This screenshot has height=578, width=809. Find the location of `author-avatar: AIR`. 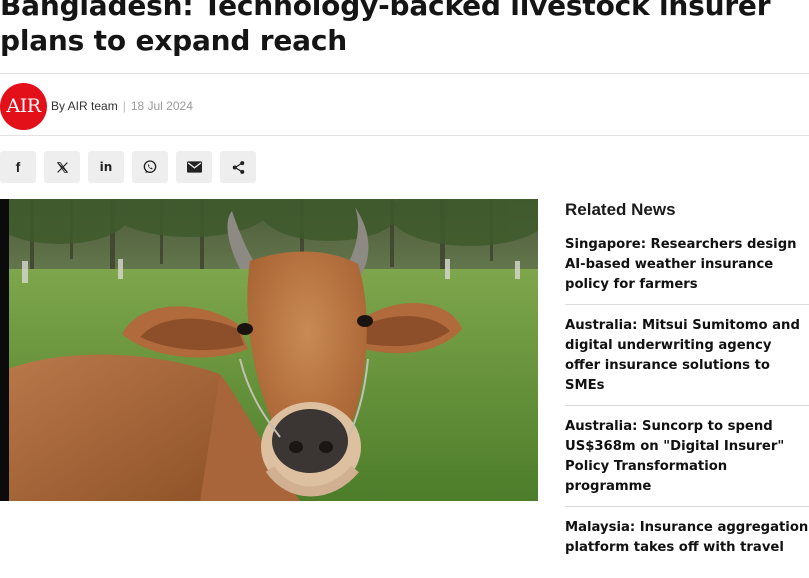

author-avatar: AIR is located at coordinates (23, 106).